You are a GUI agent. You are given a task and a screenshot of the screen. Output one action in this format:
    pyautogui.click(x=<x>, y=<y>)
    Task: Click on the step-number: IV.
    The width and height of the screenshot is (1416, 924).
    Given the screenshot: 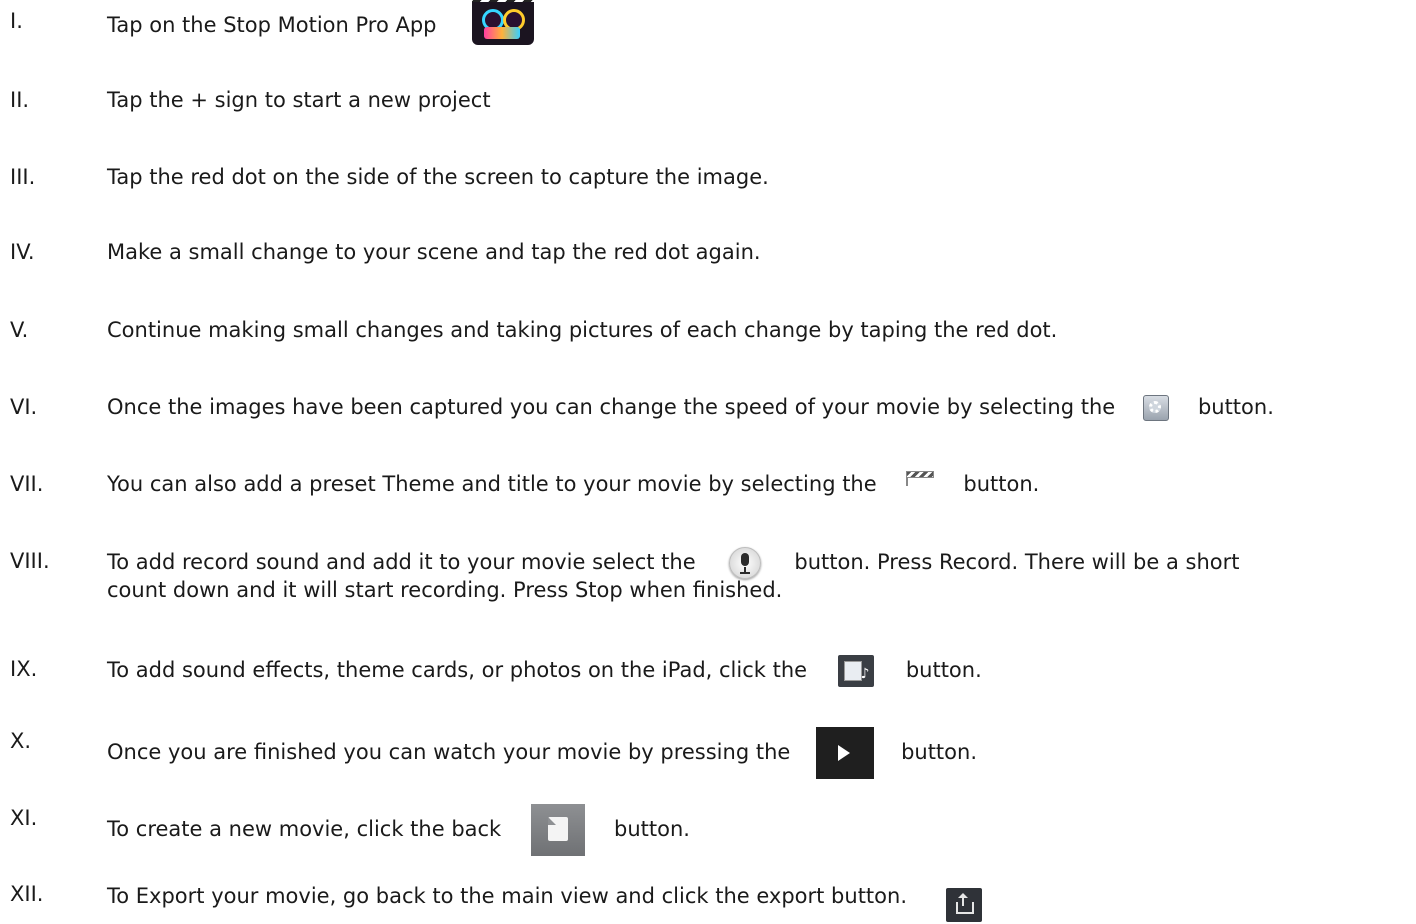 What is the action you would take?
    pyautogui.click(x=22, y=252)
    